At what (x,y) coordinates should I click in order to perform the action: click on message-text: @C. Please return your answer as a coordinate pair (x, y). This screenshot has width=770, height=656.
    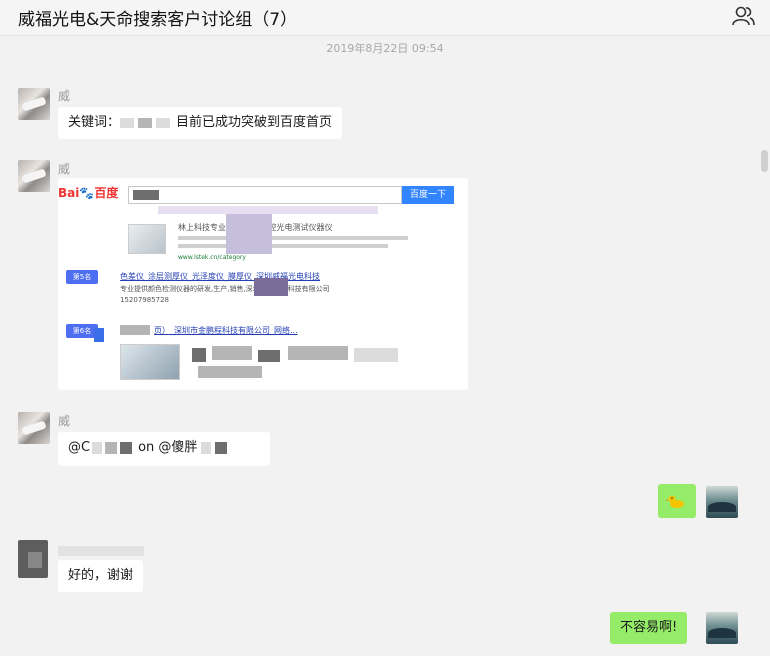
    Looking at the image, I should click on (79, 447).